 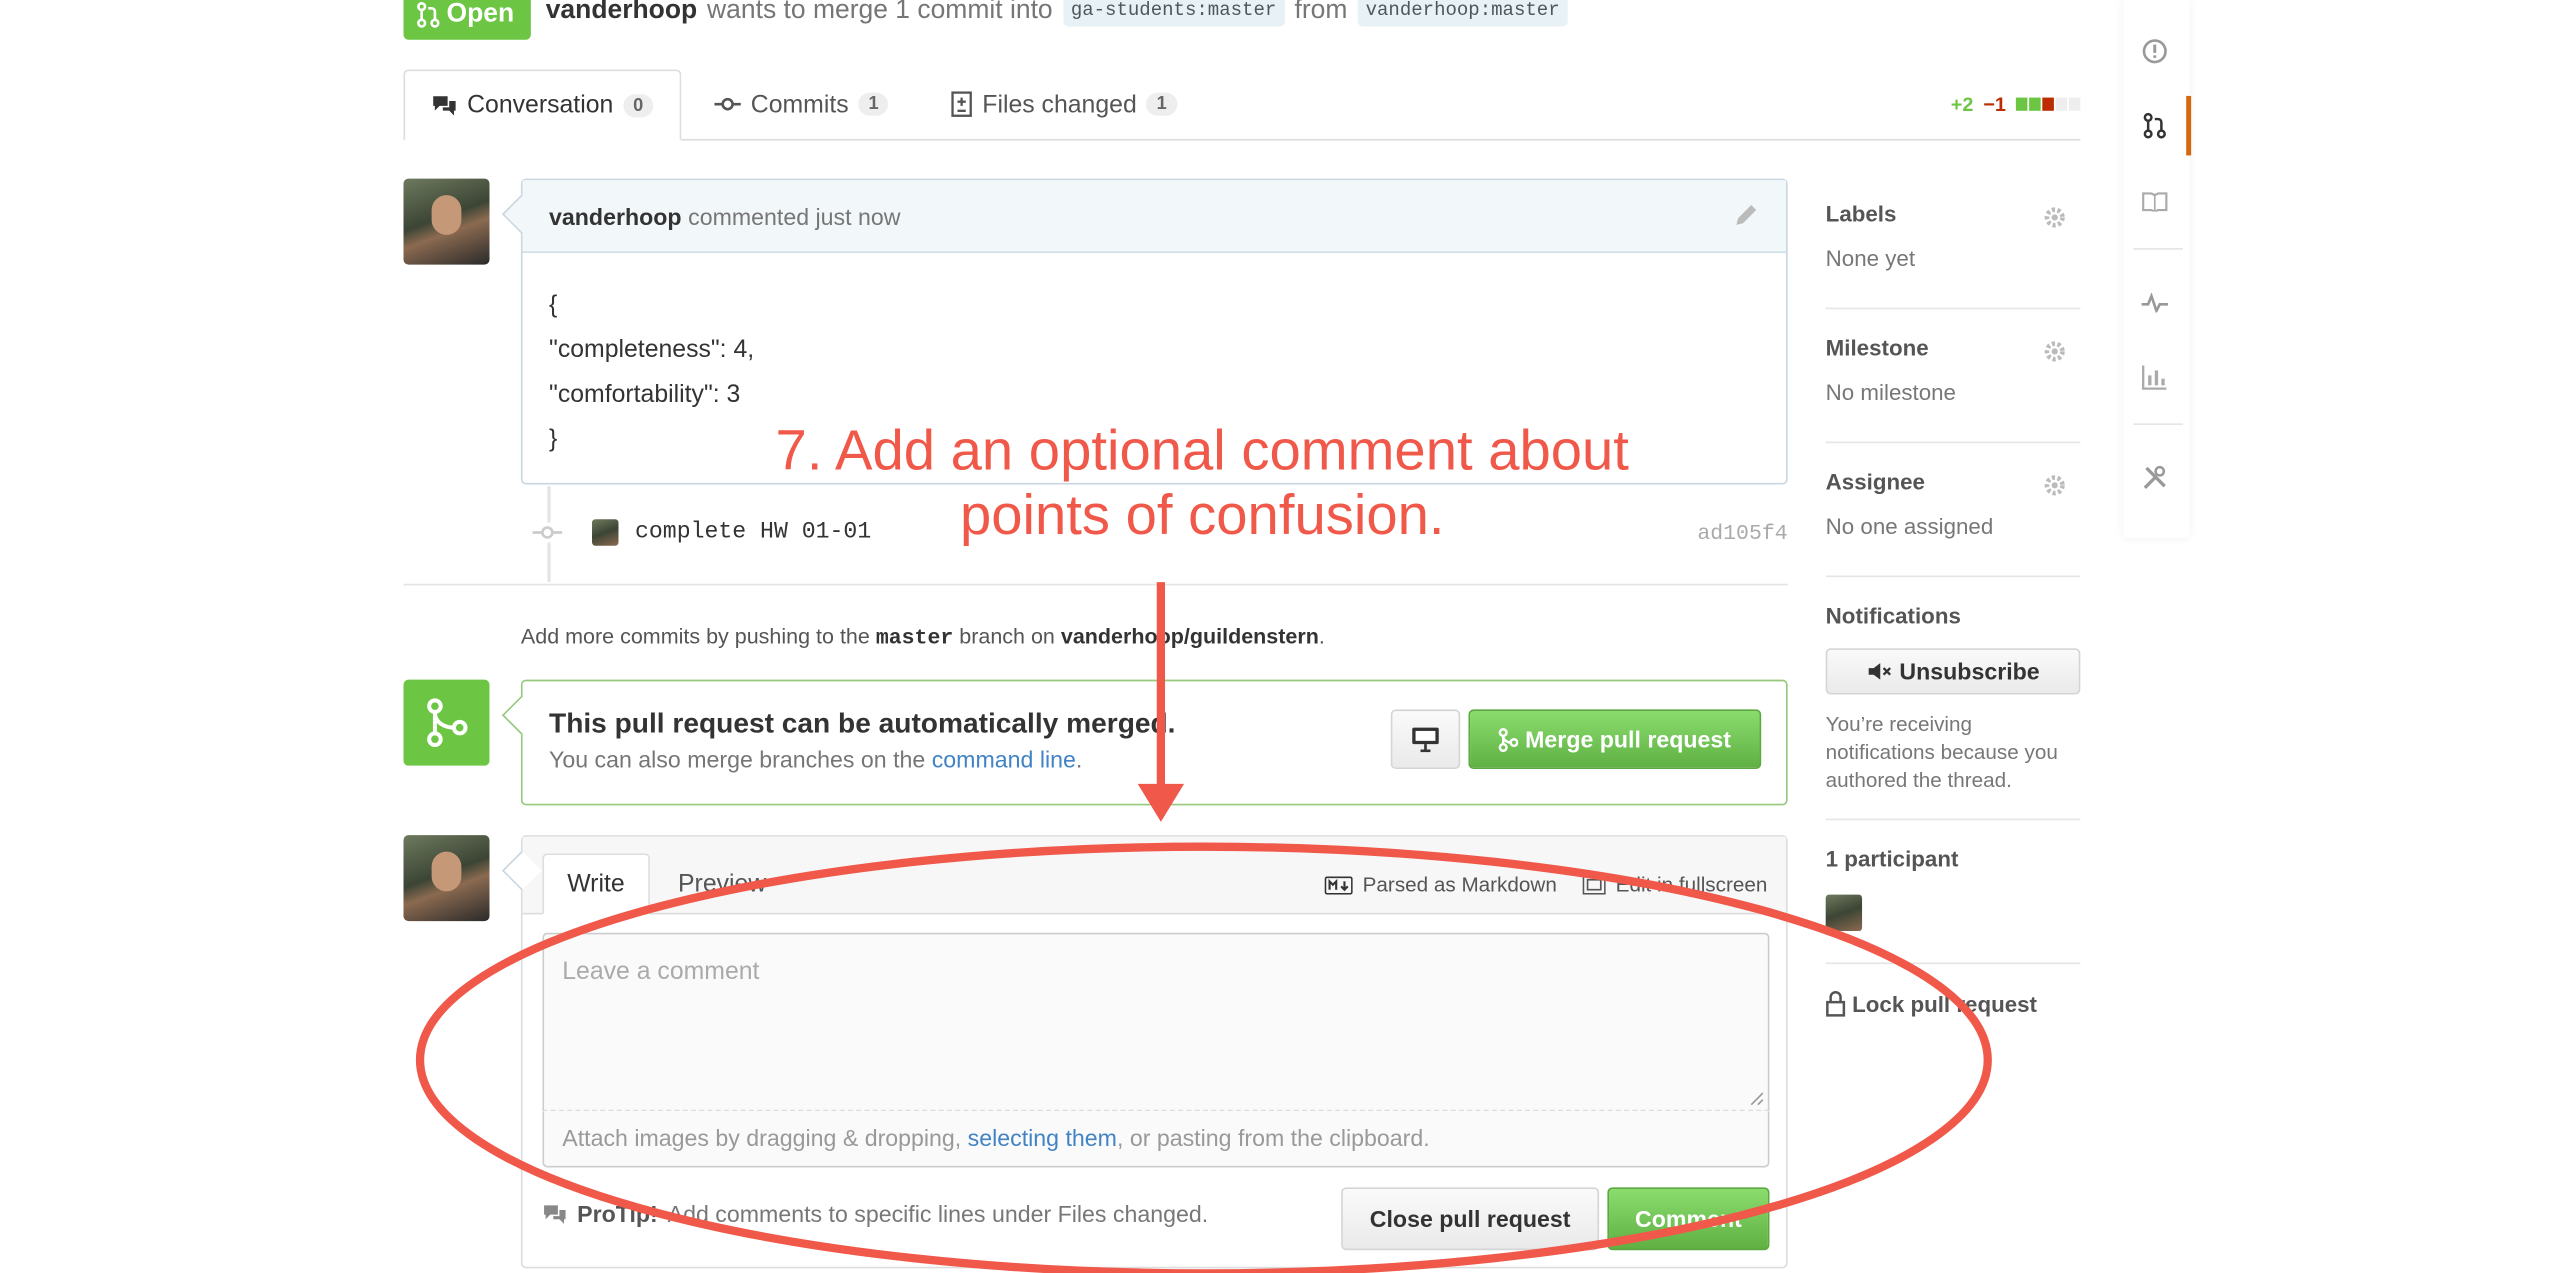 I want to click on annotation-line: 7. Add an optional comment about, so click(x=1202, y=451).